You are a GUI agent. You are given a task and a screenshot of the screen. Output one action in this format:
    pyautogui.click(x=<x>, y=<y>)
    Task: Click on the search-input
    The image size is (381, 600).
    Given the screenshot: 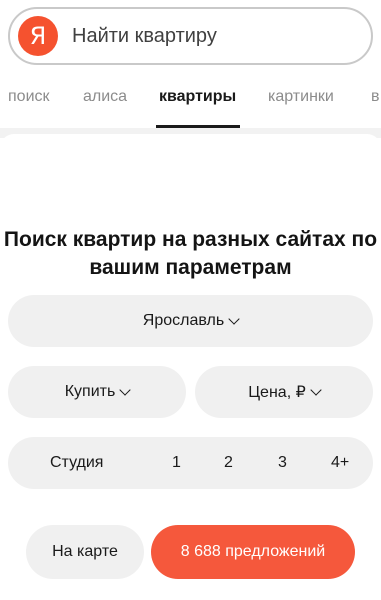 What is the action you would take?
    pyautogui.click(x=207, y=36)
    